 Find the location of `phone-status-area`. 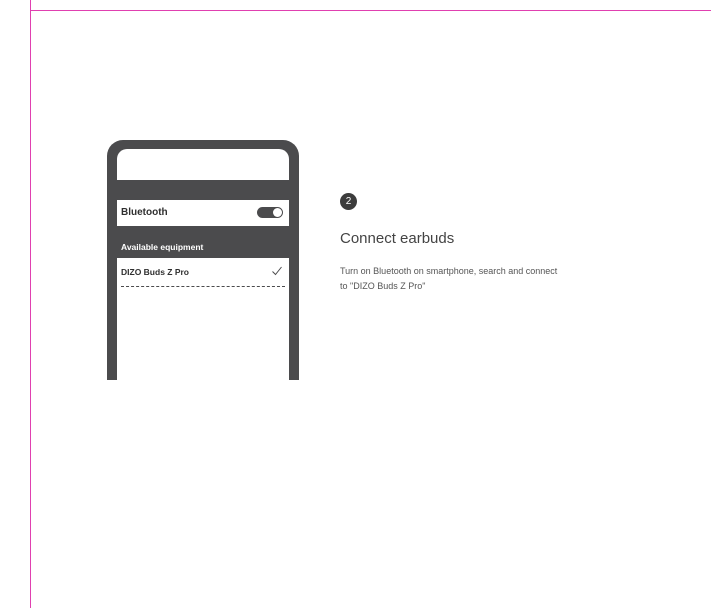

phone-status-area is located at coordinates (203, 164).